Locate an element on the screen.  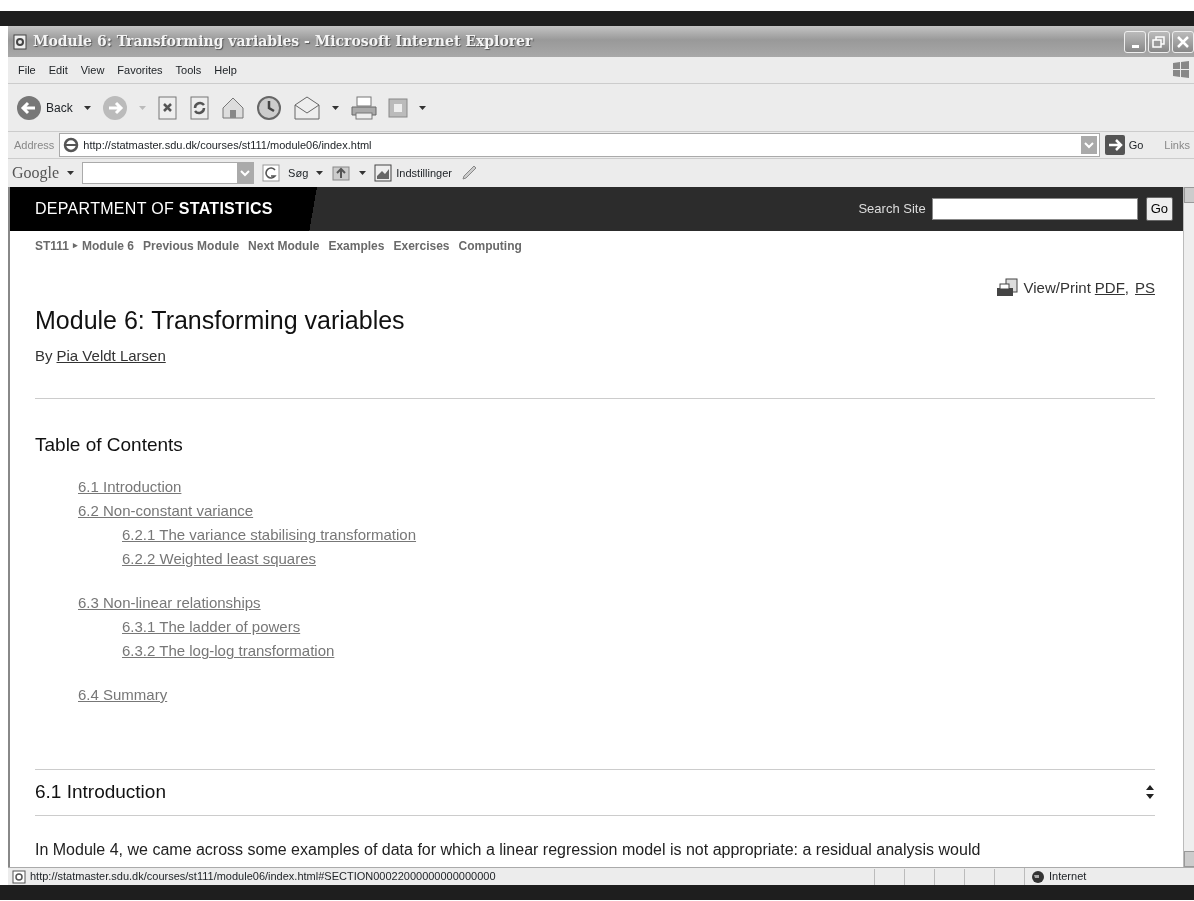
breadcrumb-item: Module 6 is located at coordinates (108, 246).